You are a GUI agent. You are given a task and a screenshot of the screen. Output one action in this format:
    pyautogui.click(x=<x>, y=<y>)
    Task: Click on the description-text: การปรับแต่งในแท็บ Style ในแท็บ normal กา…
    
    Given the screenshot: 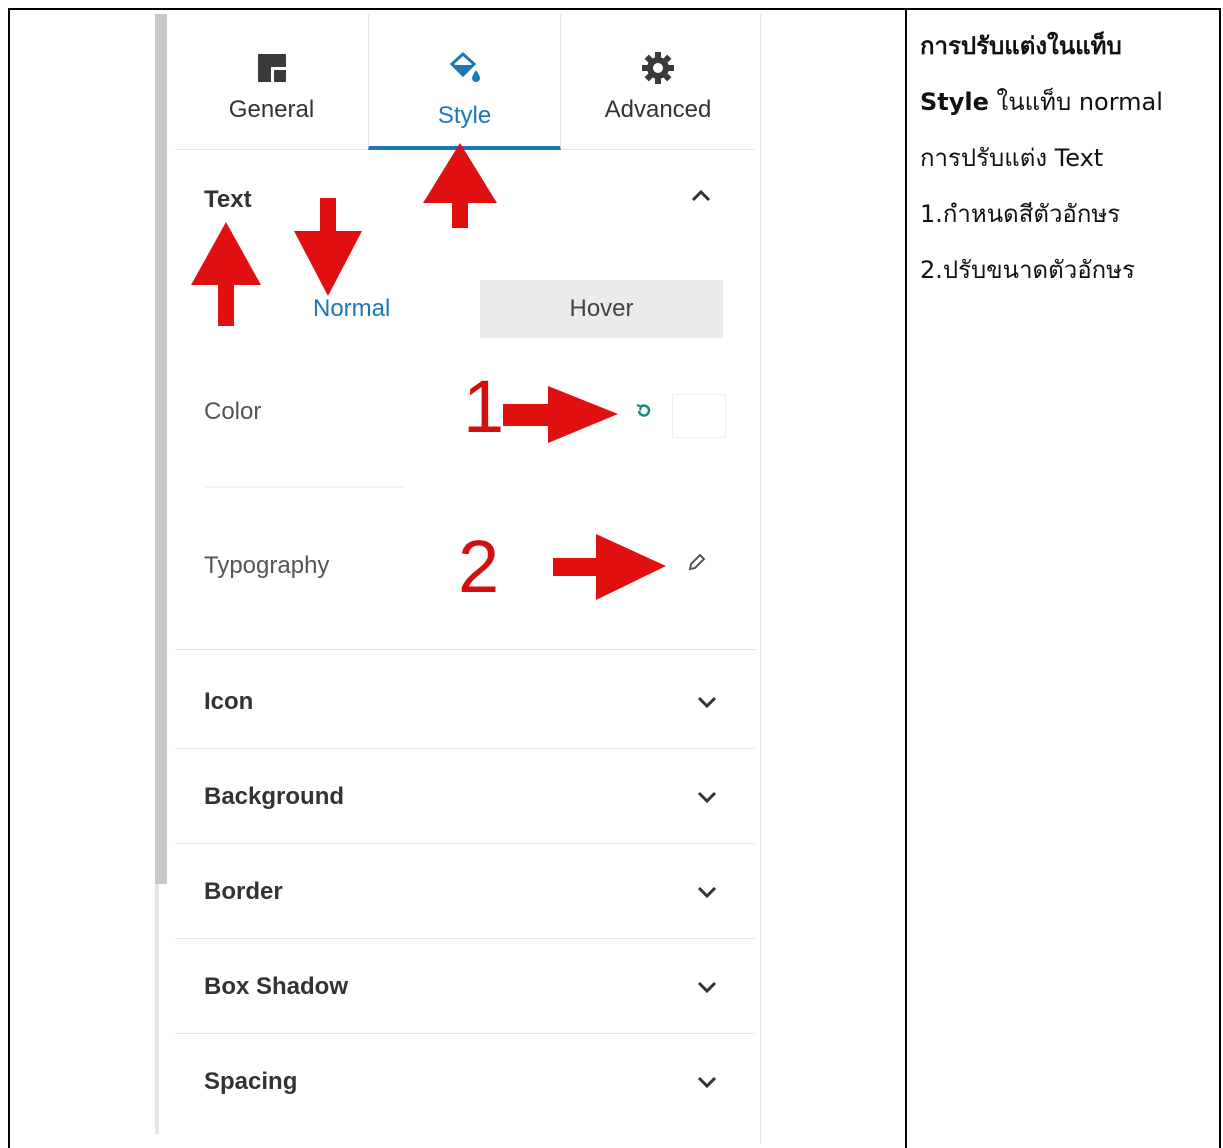 What is the action you would take?
    pyautogui.click(x=1065, y=158)
    